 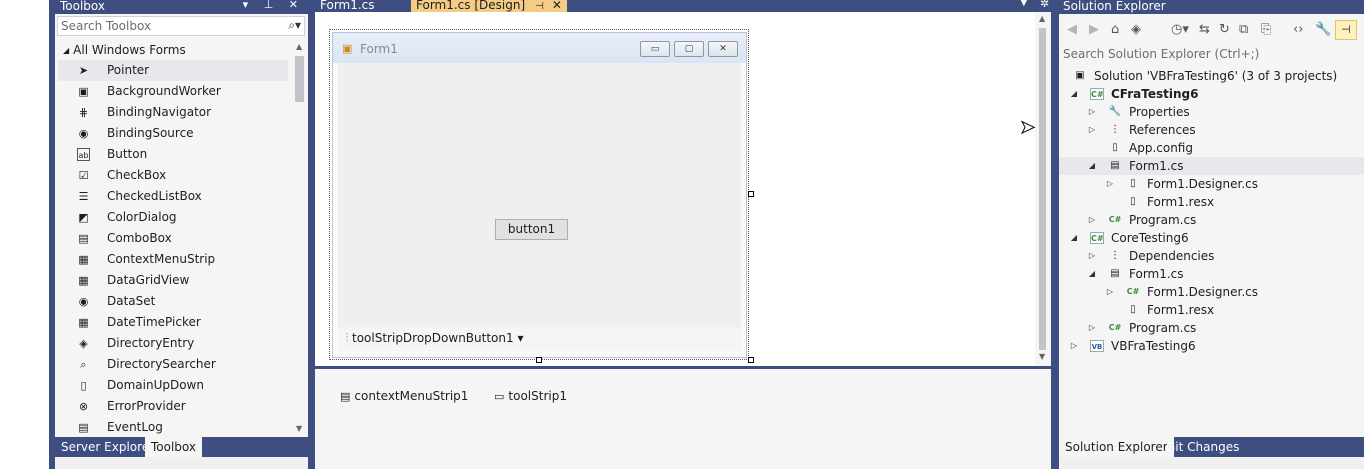 What do you see at coordinates (1044, 5) in the screenshot?
I see `gear-icon: ✲` at bounding box center [1044, 5].